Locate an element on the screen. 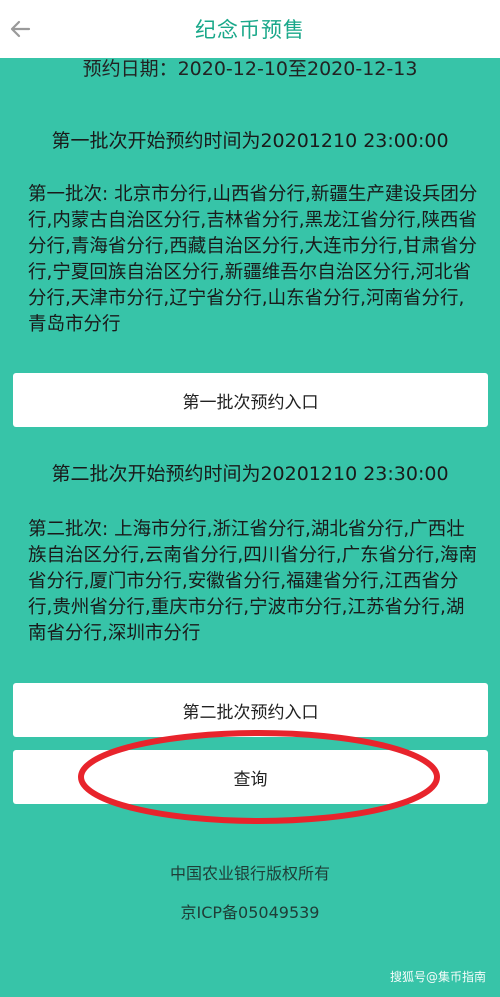  app-header: 纪念币预售 is located at coordinates (250, 29).